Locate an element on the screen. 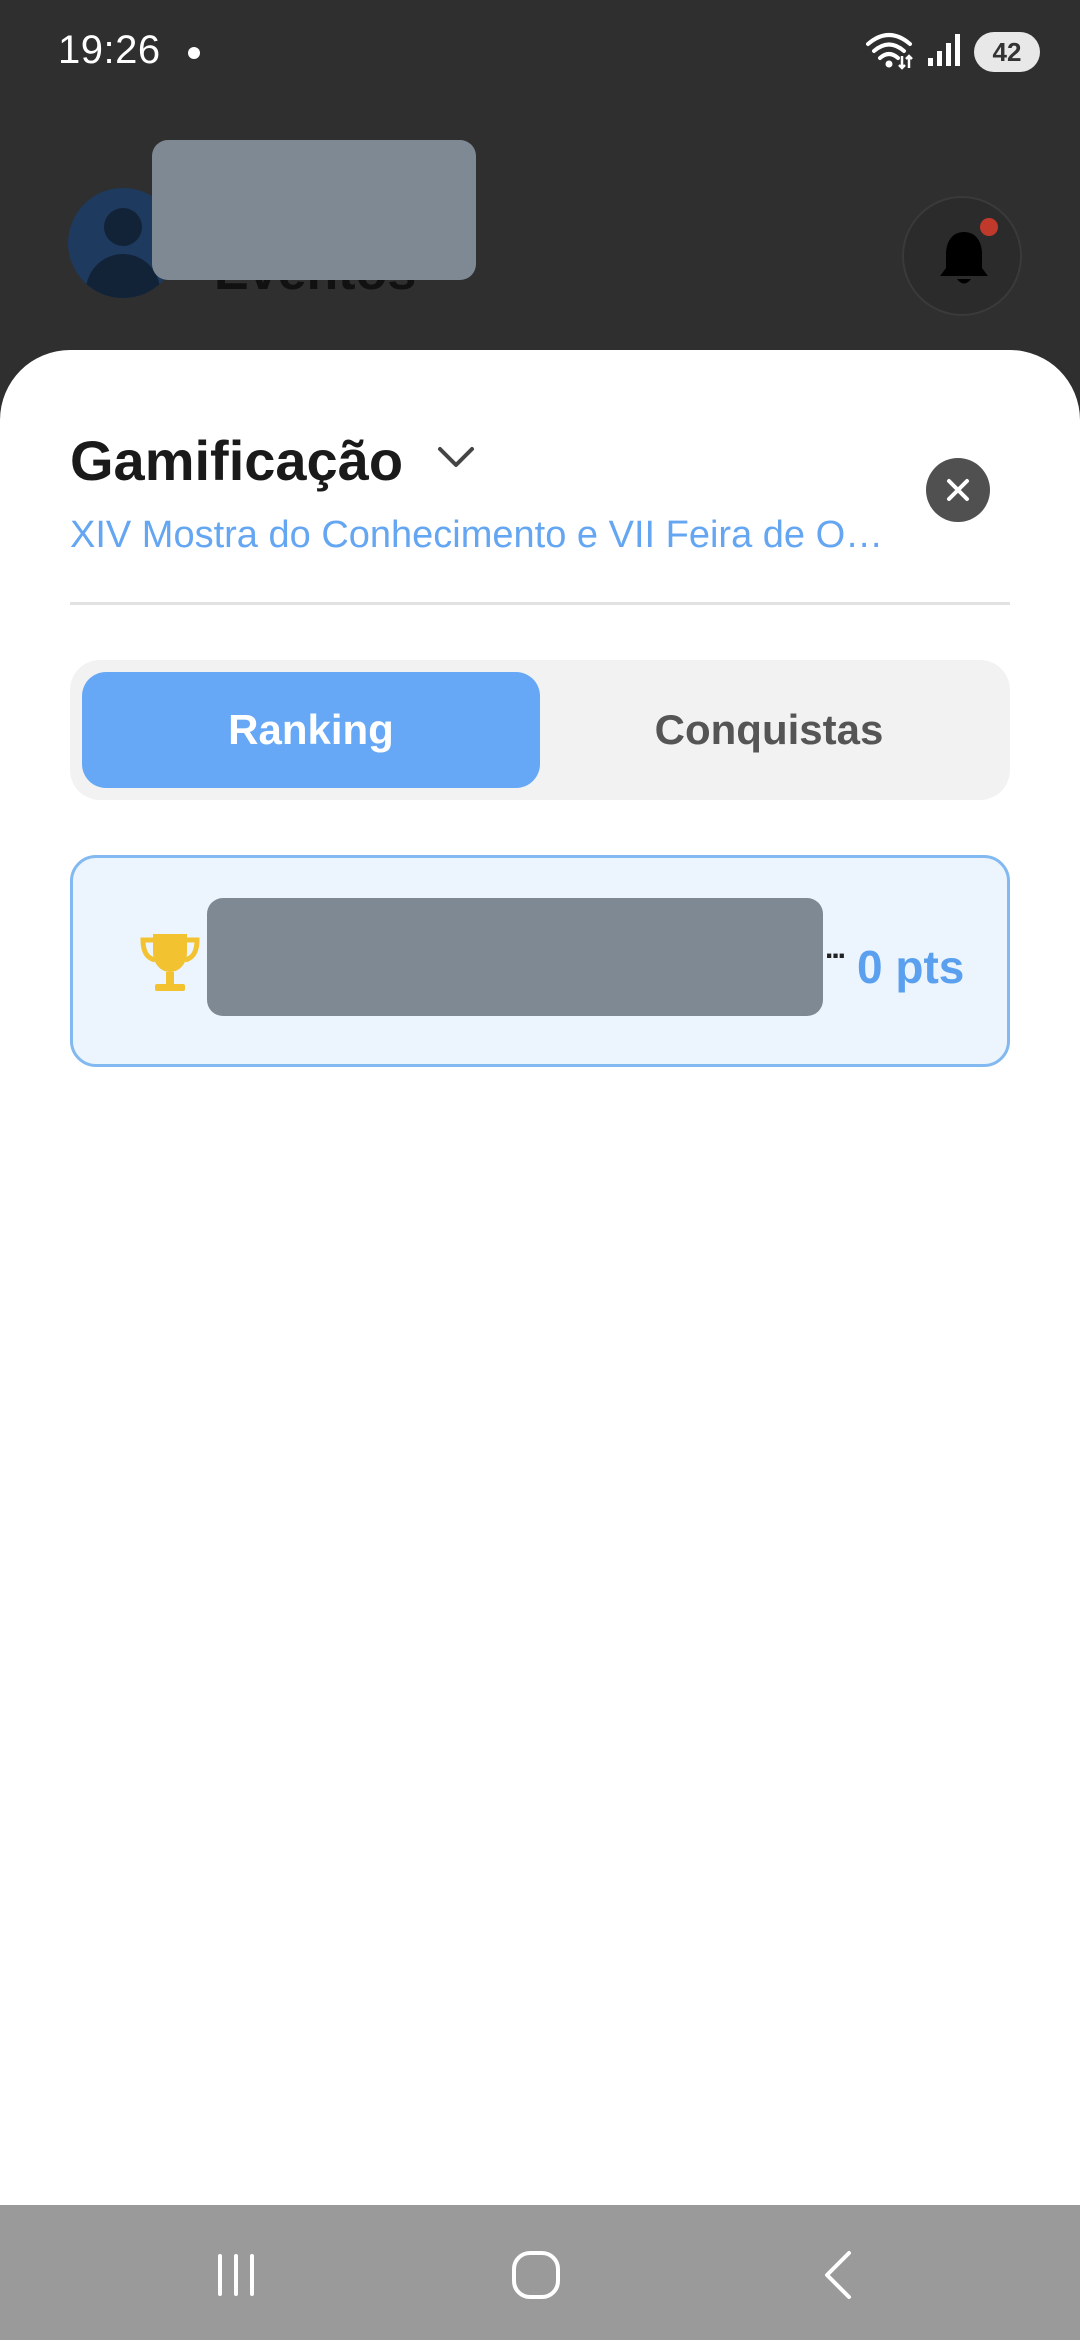 The image size is (1080, 2340). recent-apps-button is located at coordinates (236, 2275).